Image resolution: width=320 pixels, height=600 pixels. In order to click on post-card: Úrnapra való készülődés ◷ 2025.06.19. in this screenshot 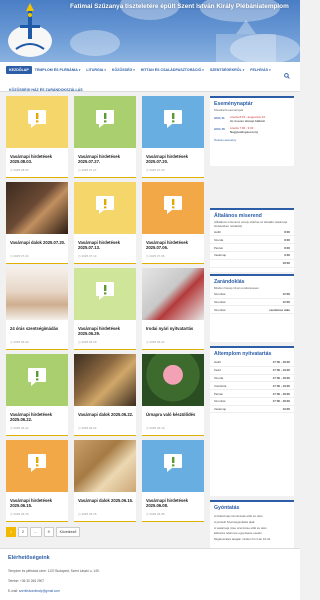, I will do `click(173, 395)`.